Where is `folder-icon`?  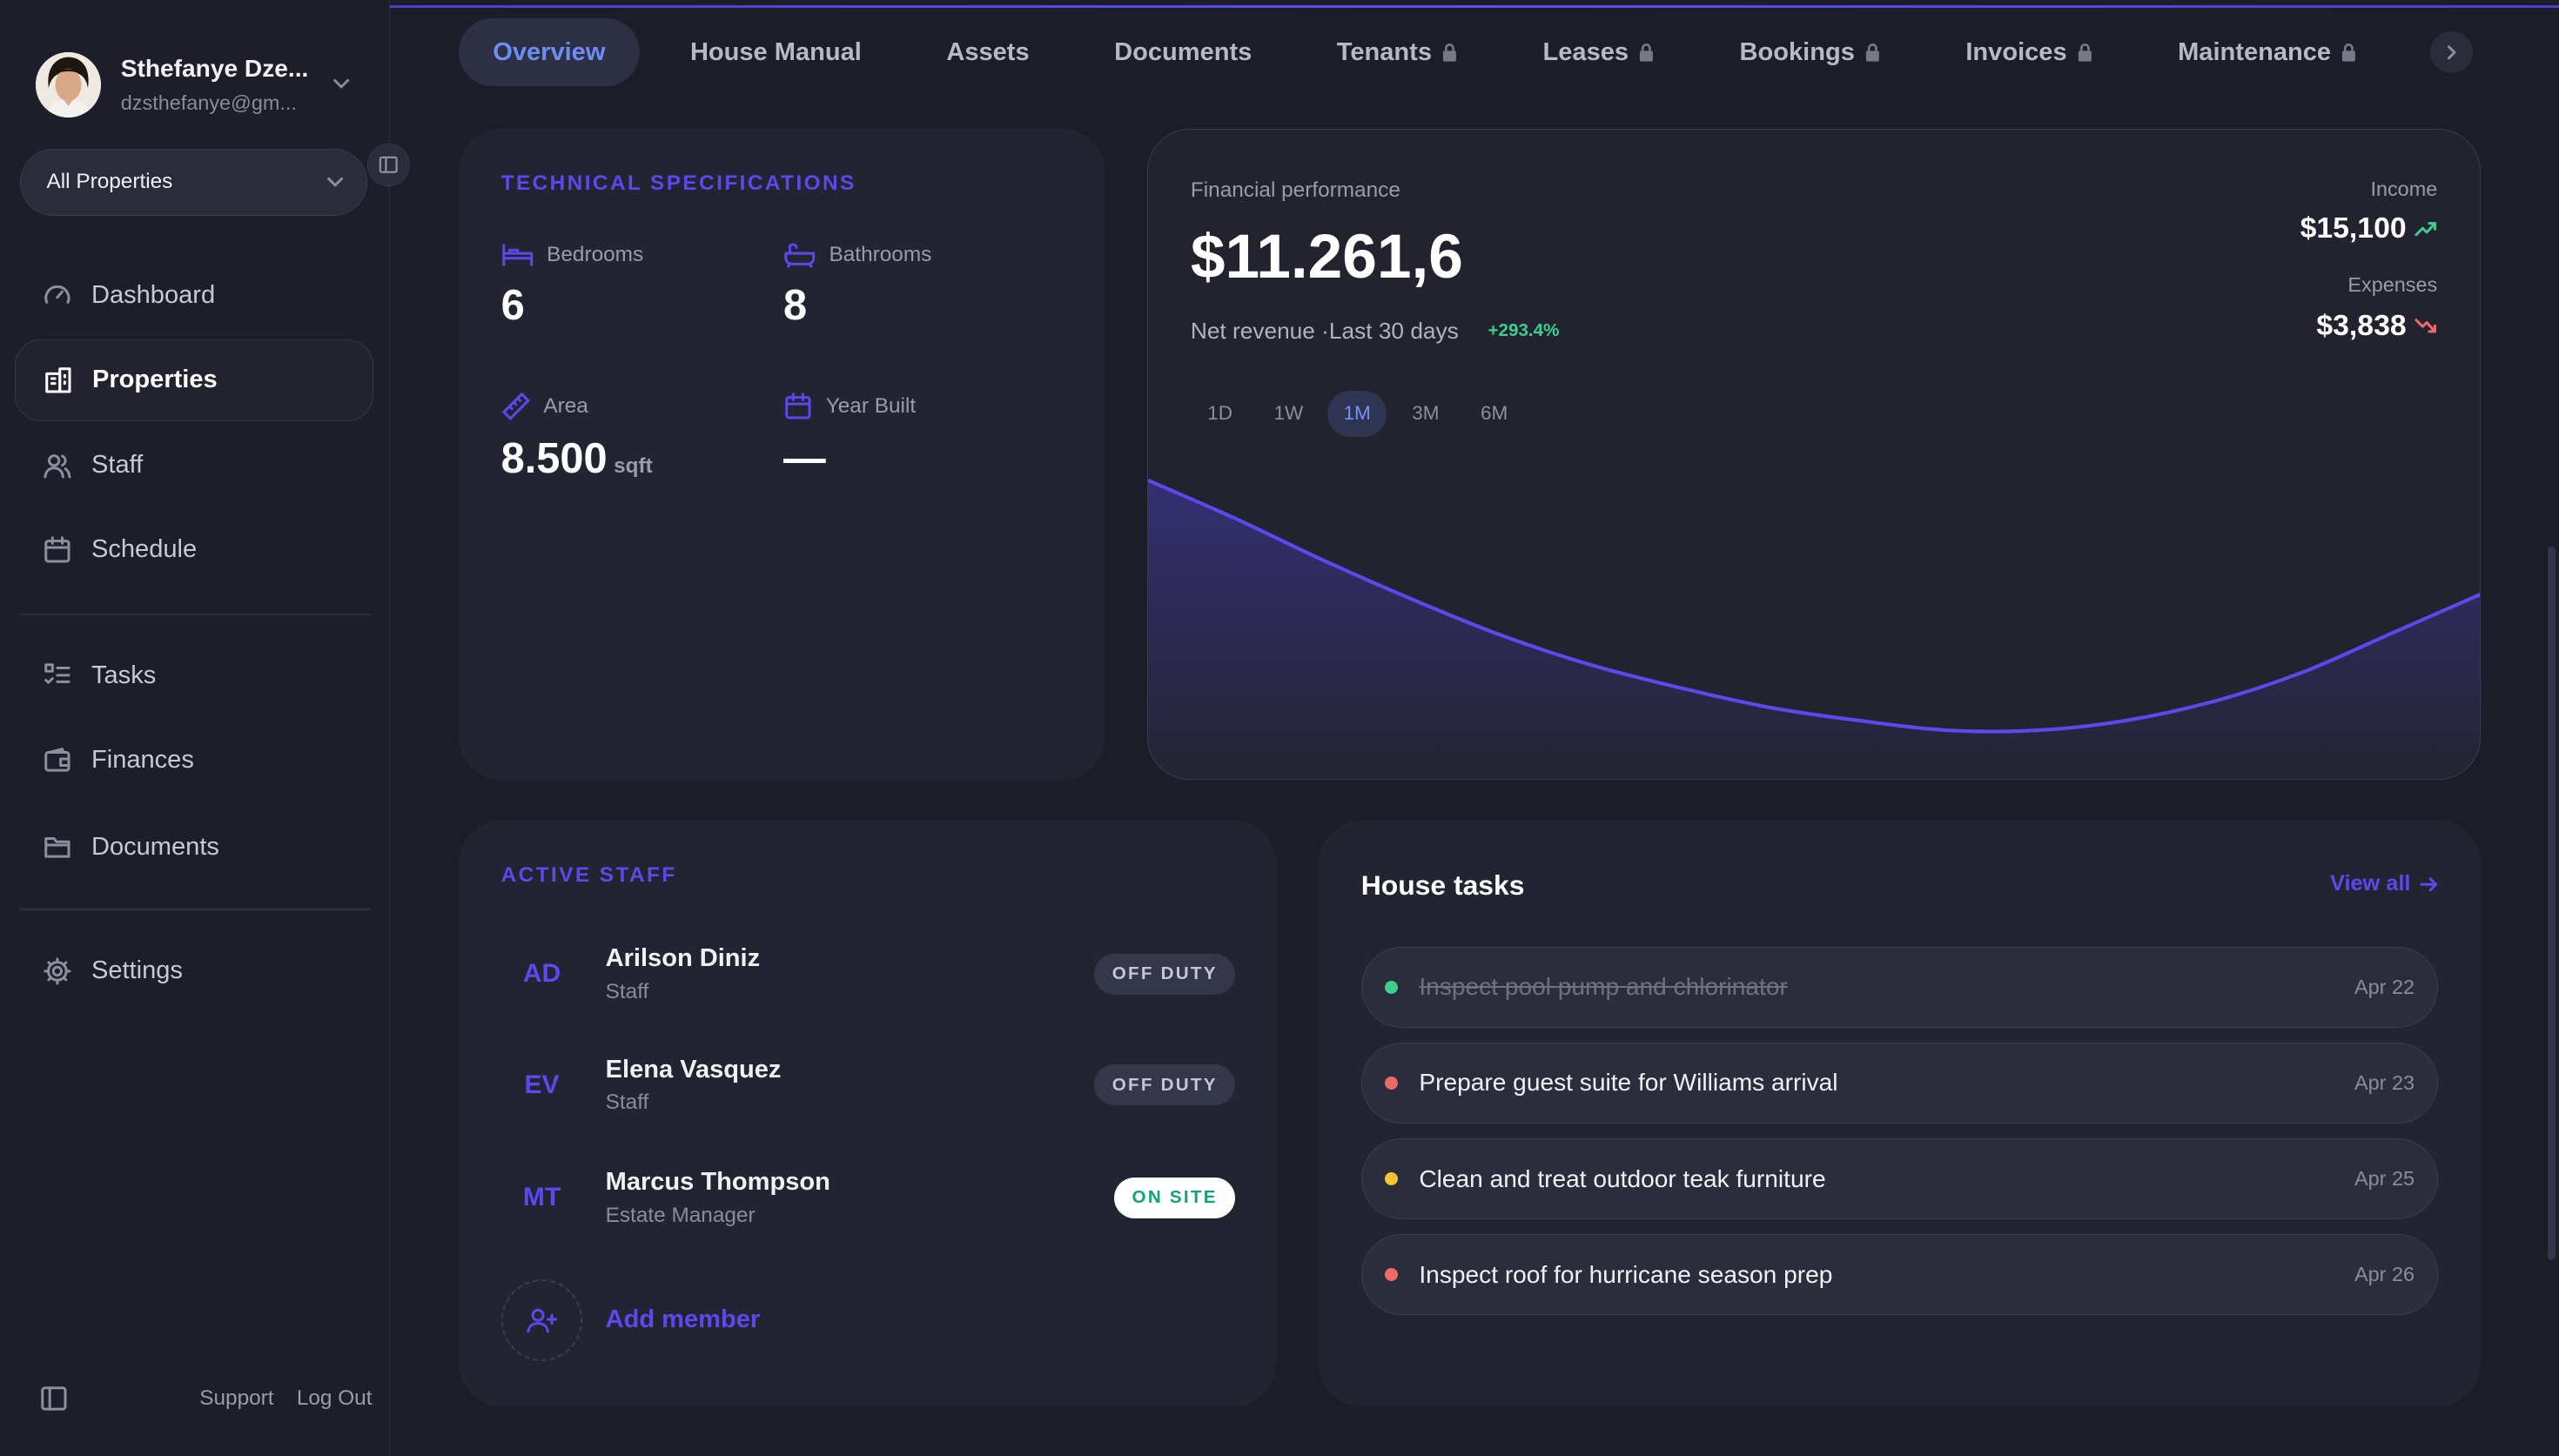 folder-icon is located at coordinates (57, 847).